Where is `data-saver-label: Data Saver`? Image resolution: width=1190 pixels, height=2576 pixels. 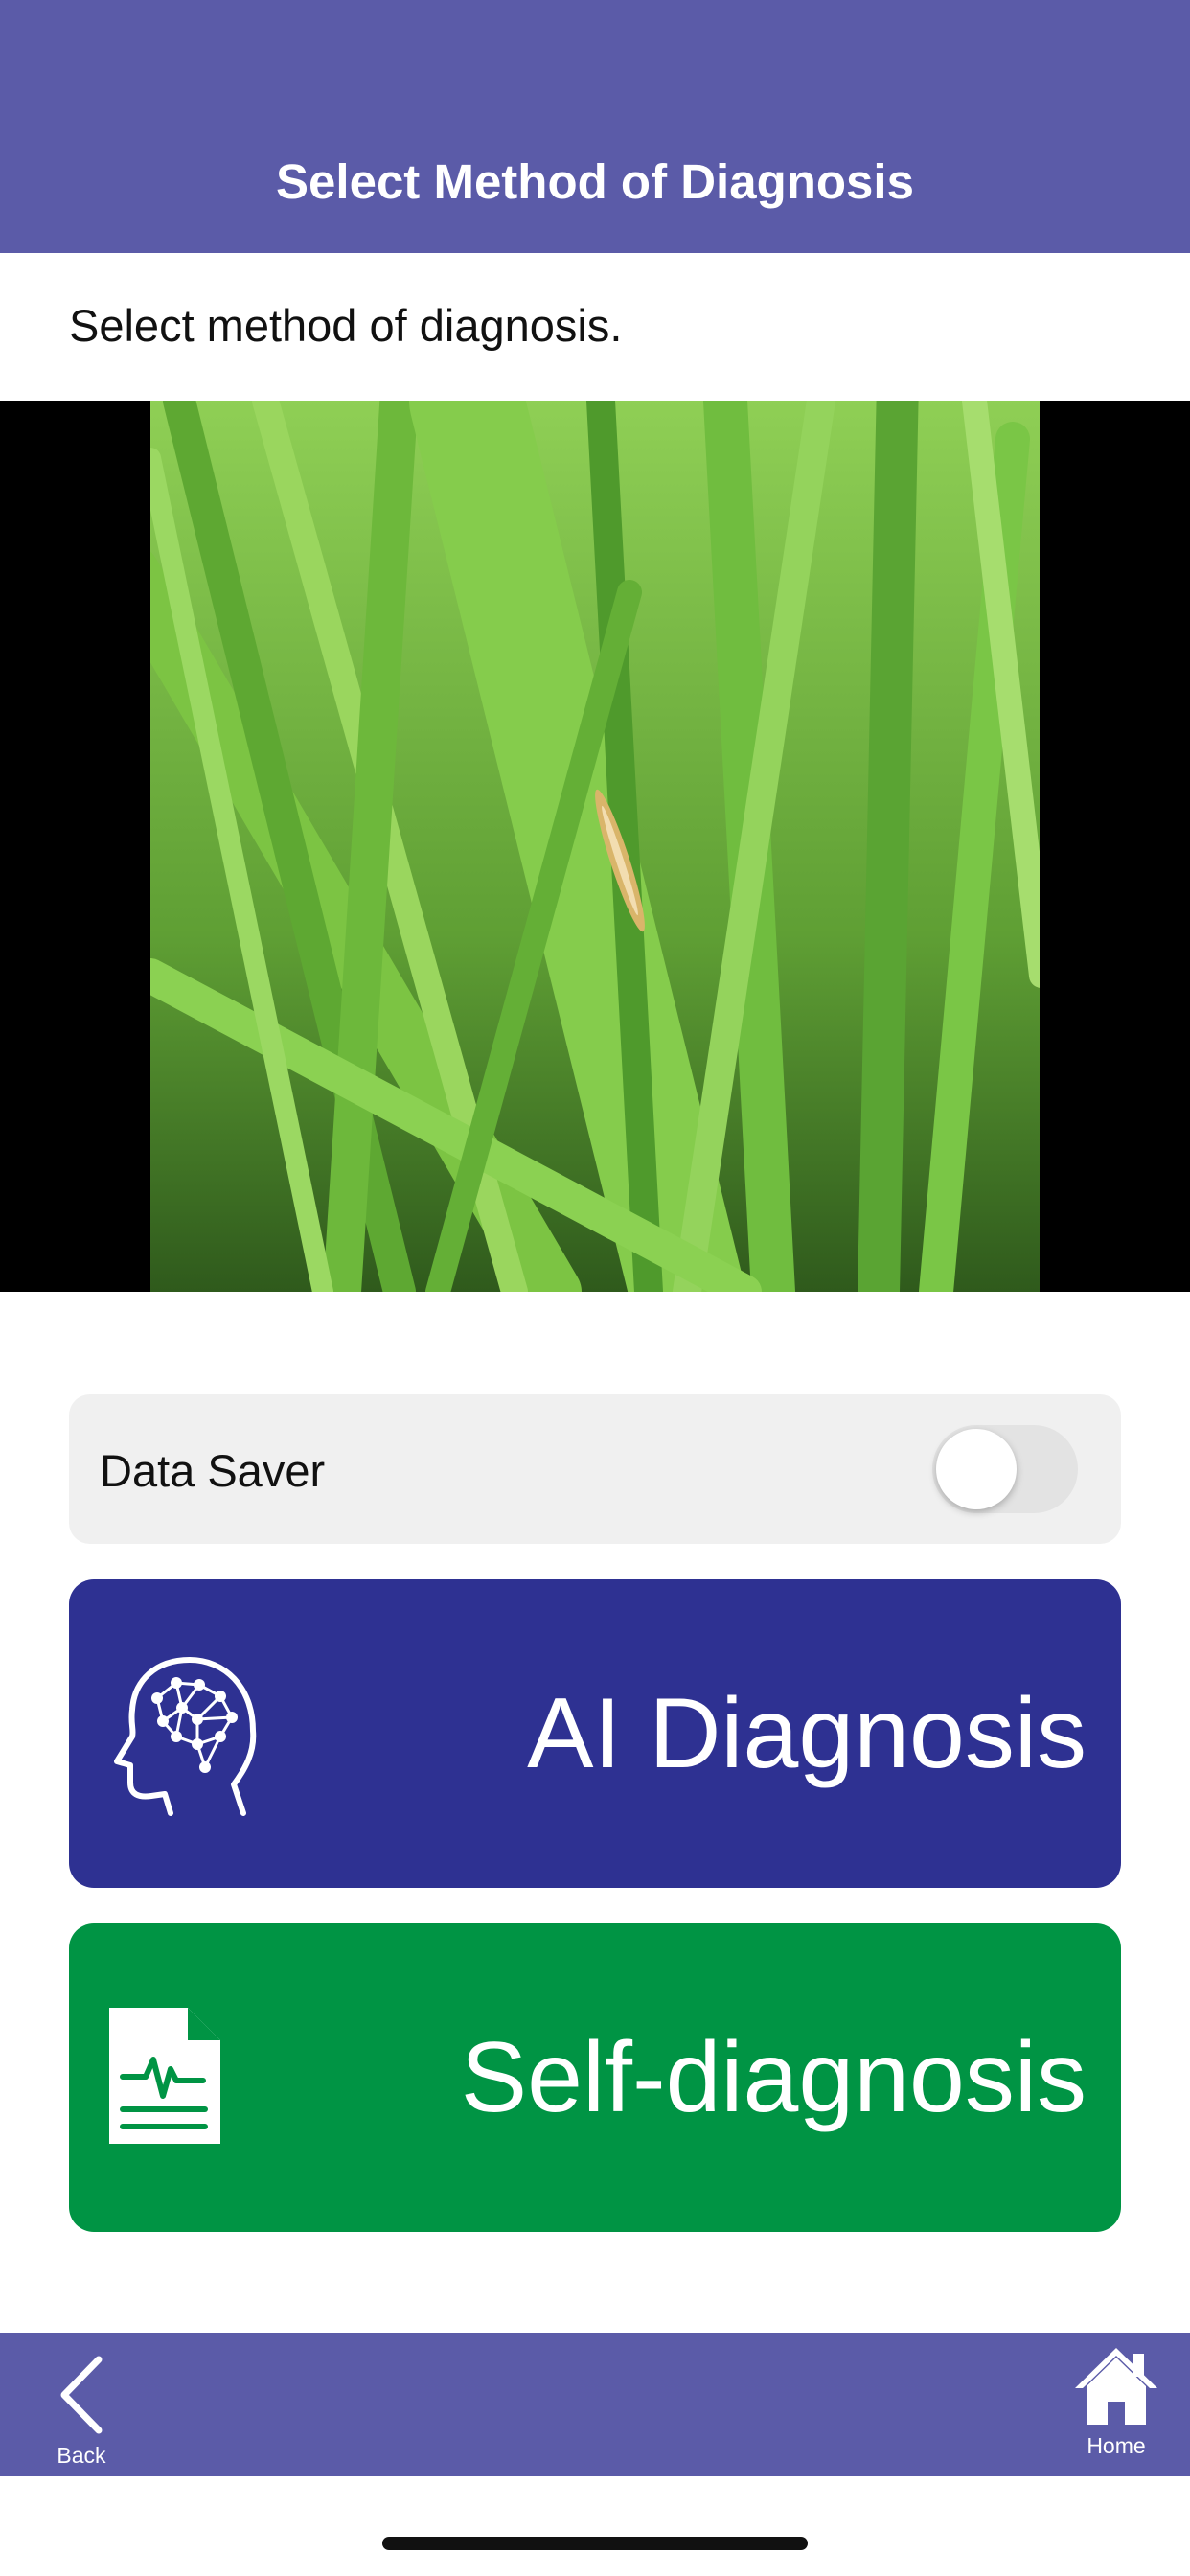
data-saver-label: Data Saver is located at coordinates (213, 1470).